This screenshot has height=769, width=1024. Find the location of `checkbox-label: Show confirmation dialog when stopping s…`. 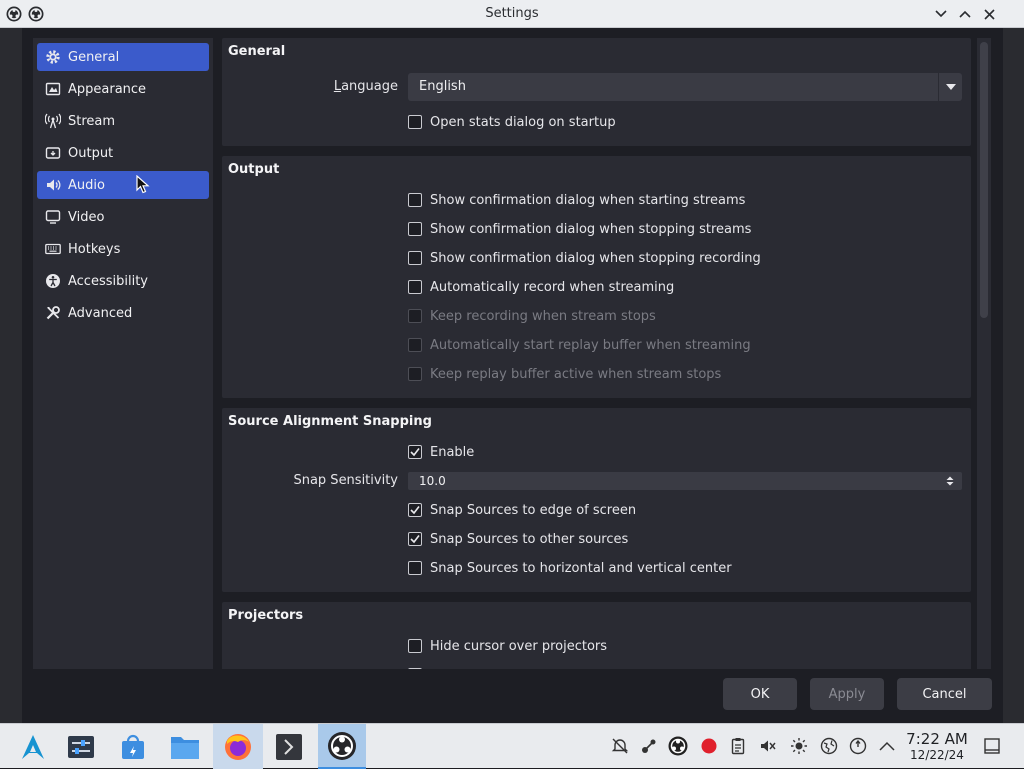

checkbox-label: Show confirmation dialog when stopping s… is located at coordinates (591, 229).